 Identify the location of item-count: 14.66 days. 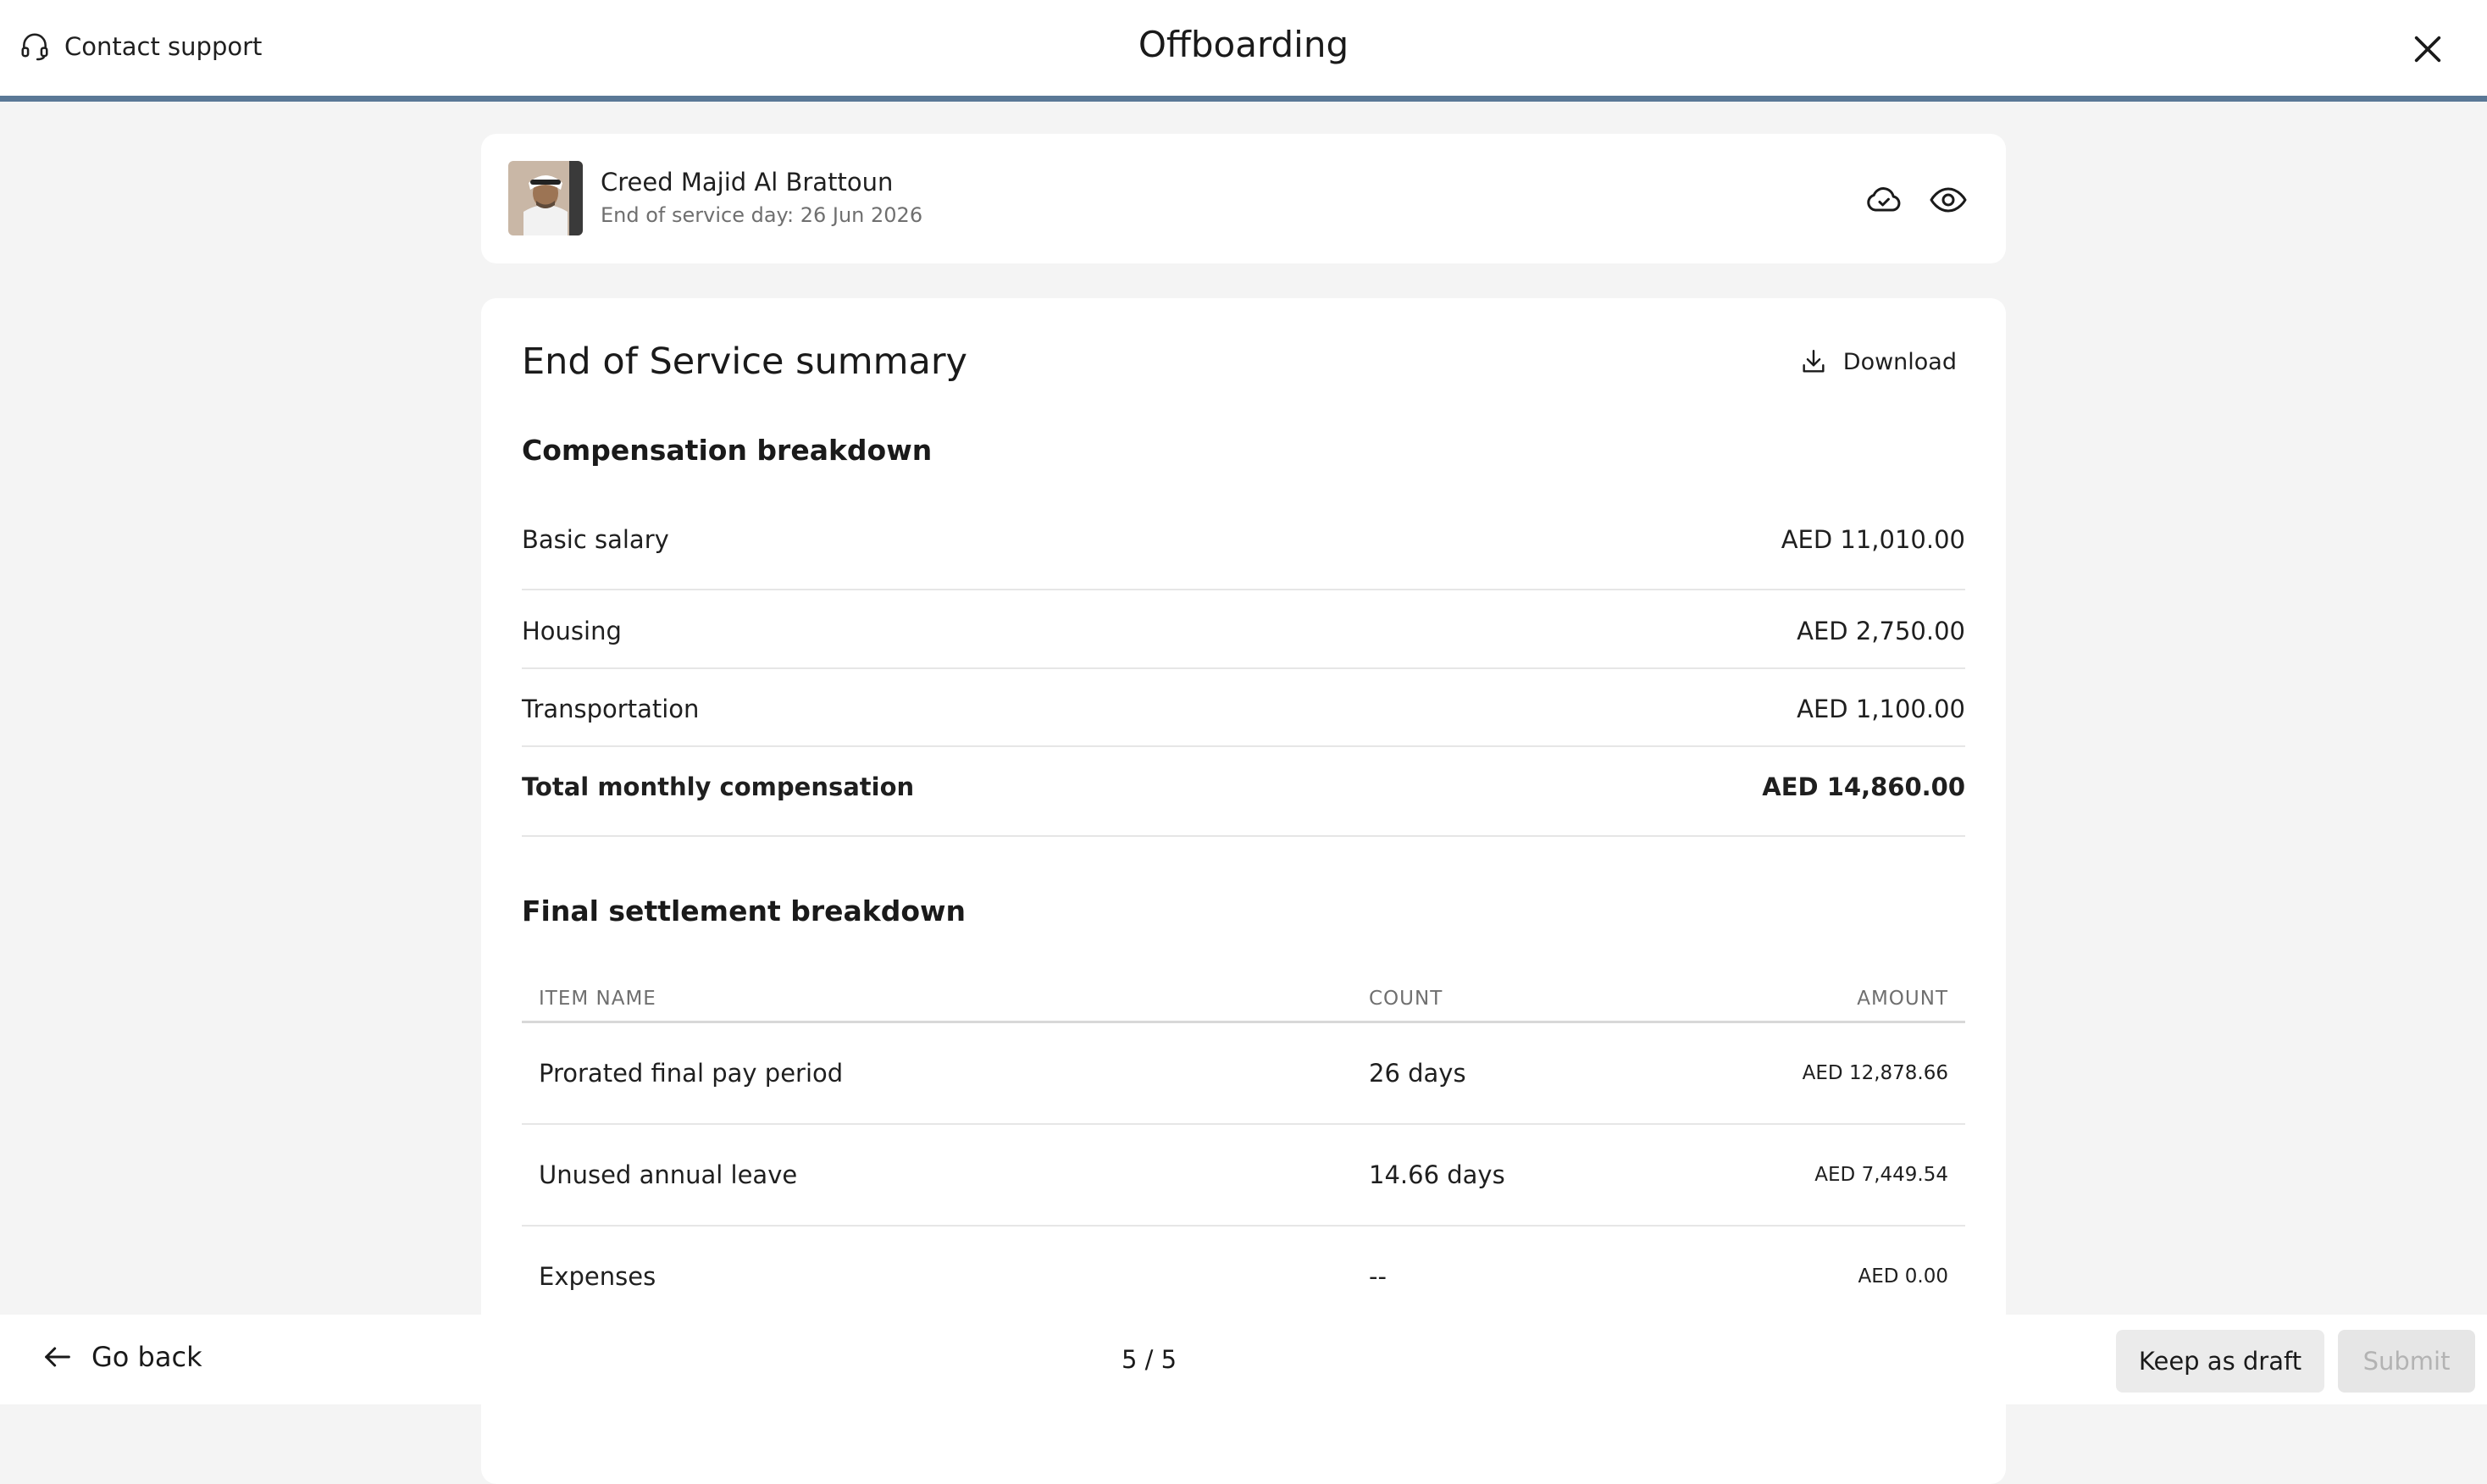
(1437, 1174).